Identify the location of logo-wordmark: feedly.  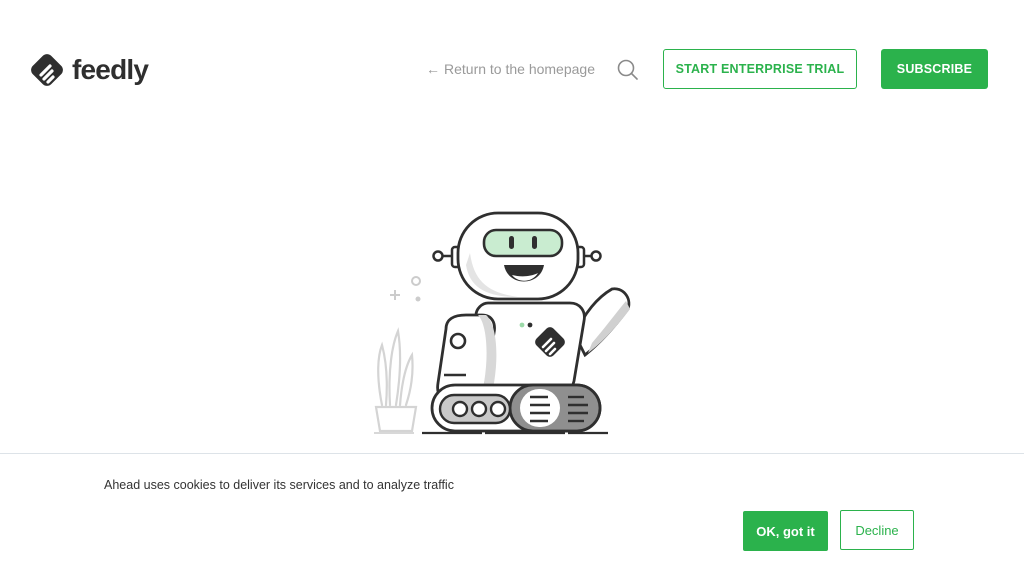
(110, 69).